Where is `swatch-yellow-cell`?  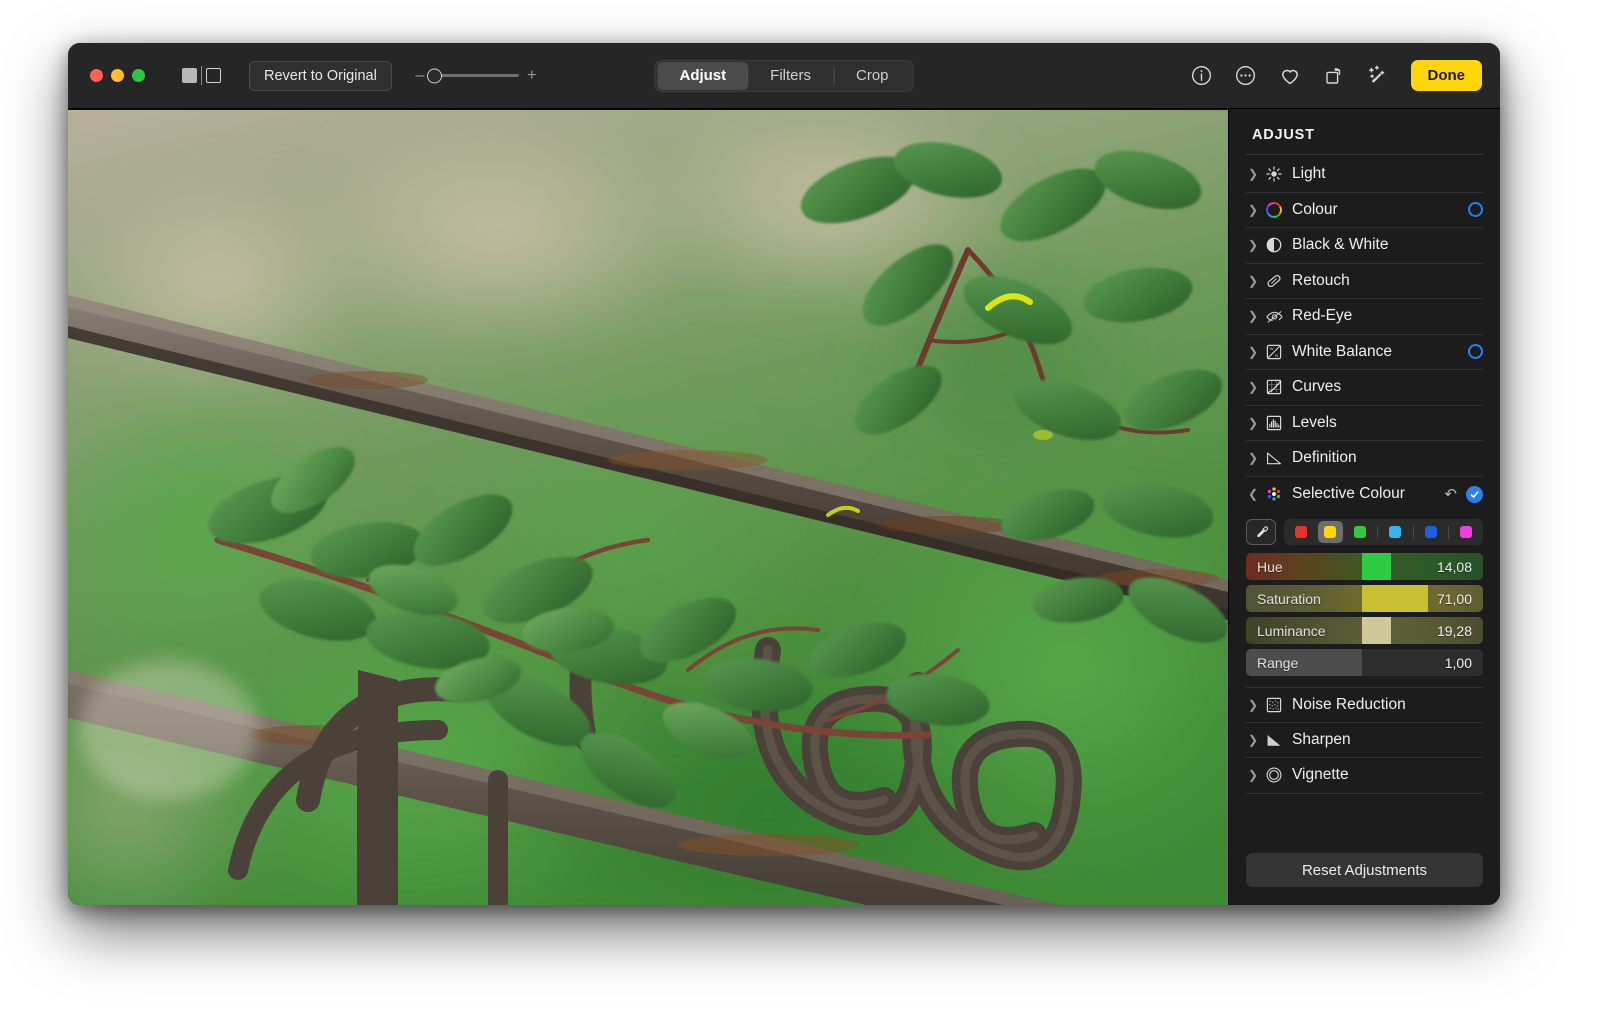 swatch-yellow-cell is located at coordinates (1330, 532).